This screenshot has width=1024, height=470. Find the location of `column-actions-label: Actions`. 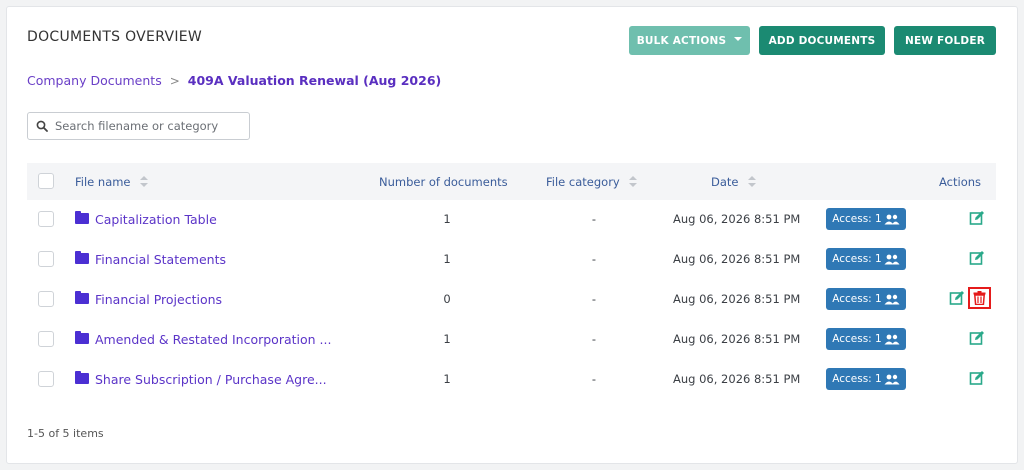

column-actions-label: Actions is located at coordinates (960, 181).